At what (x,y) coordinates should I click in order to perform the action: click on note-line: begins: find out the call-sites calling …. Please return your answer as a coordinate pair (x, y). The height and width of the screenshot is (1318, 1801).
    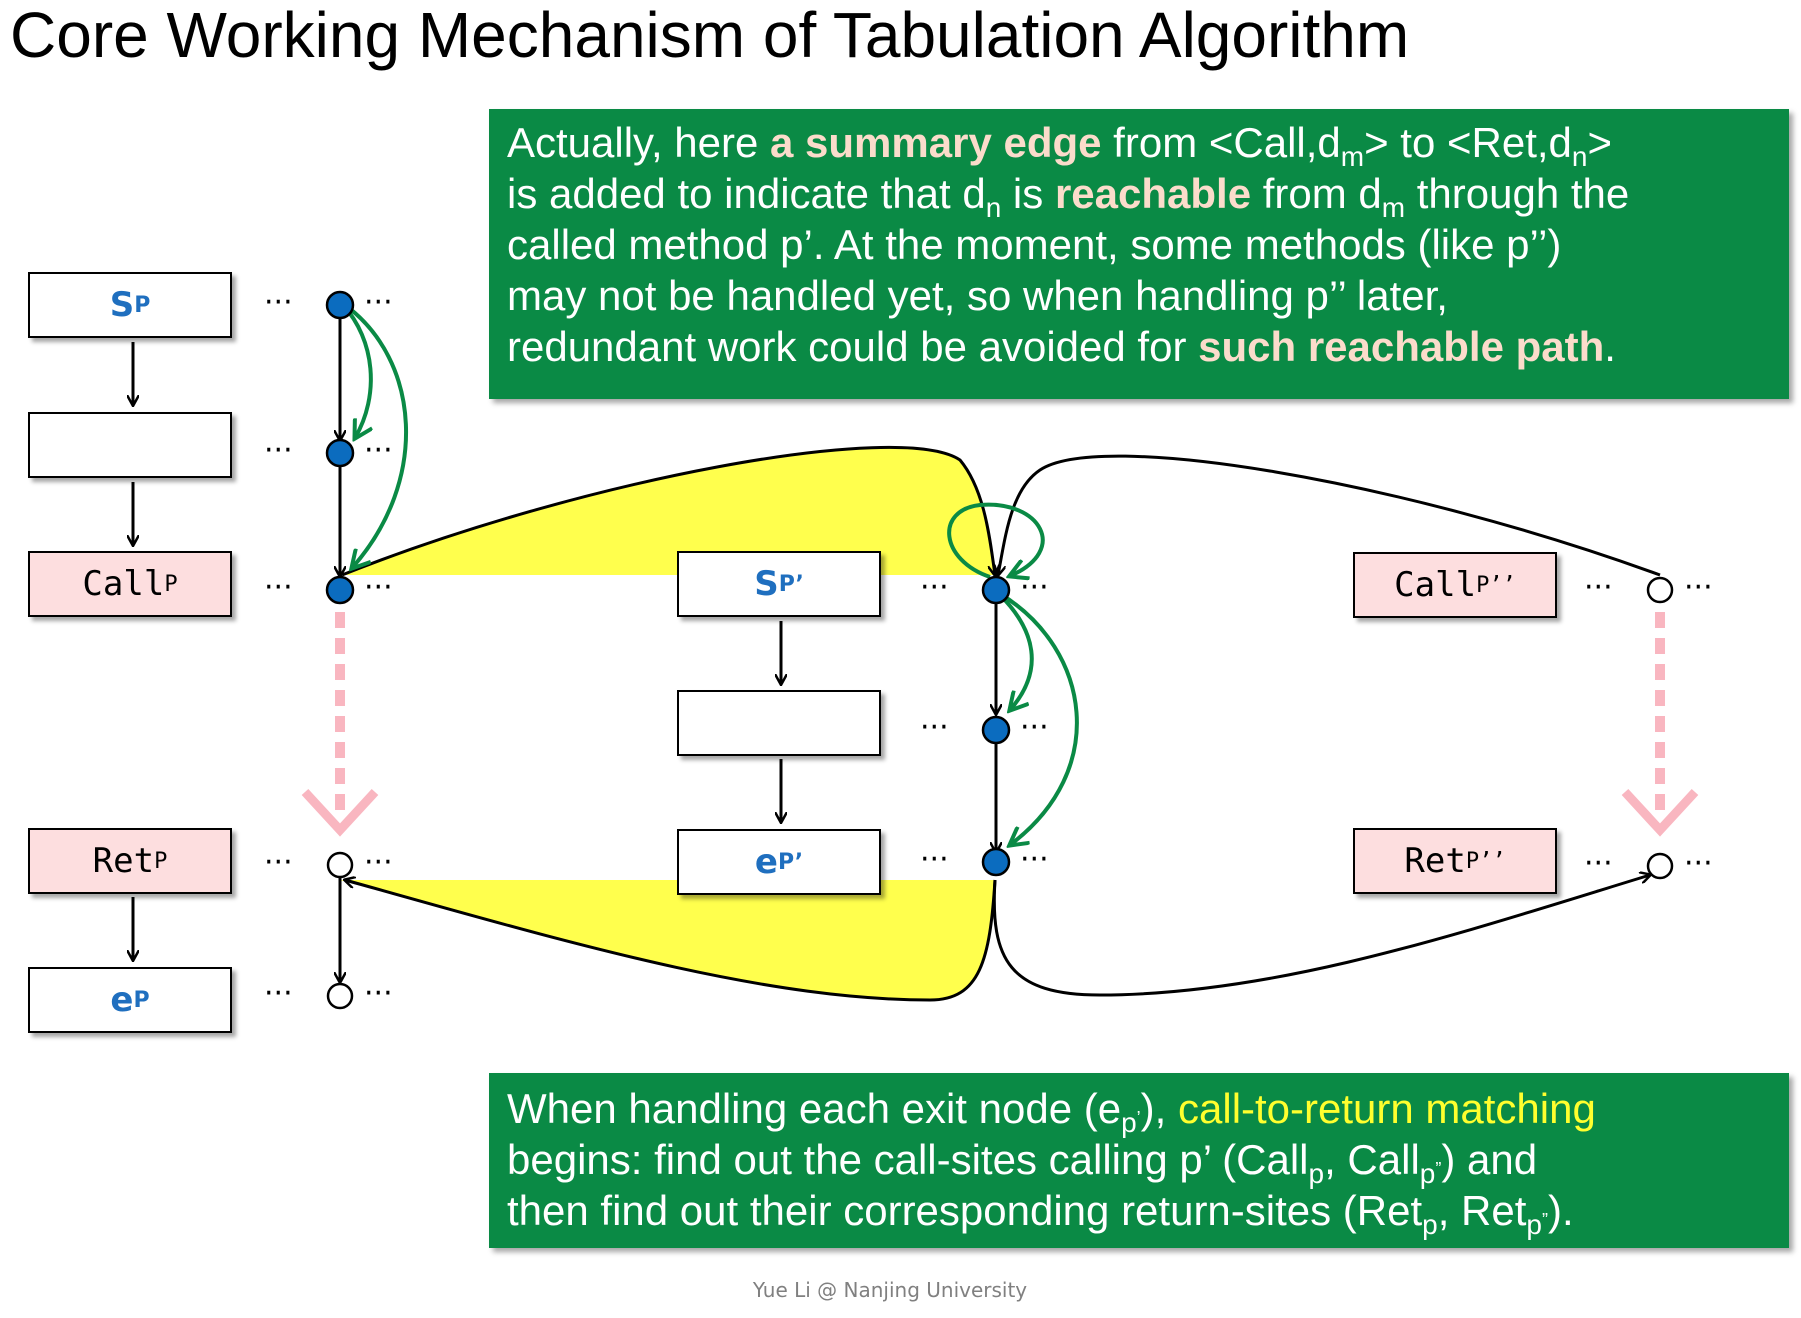
    Looking at the image, I should click on (1022, 1162).